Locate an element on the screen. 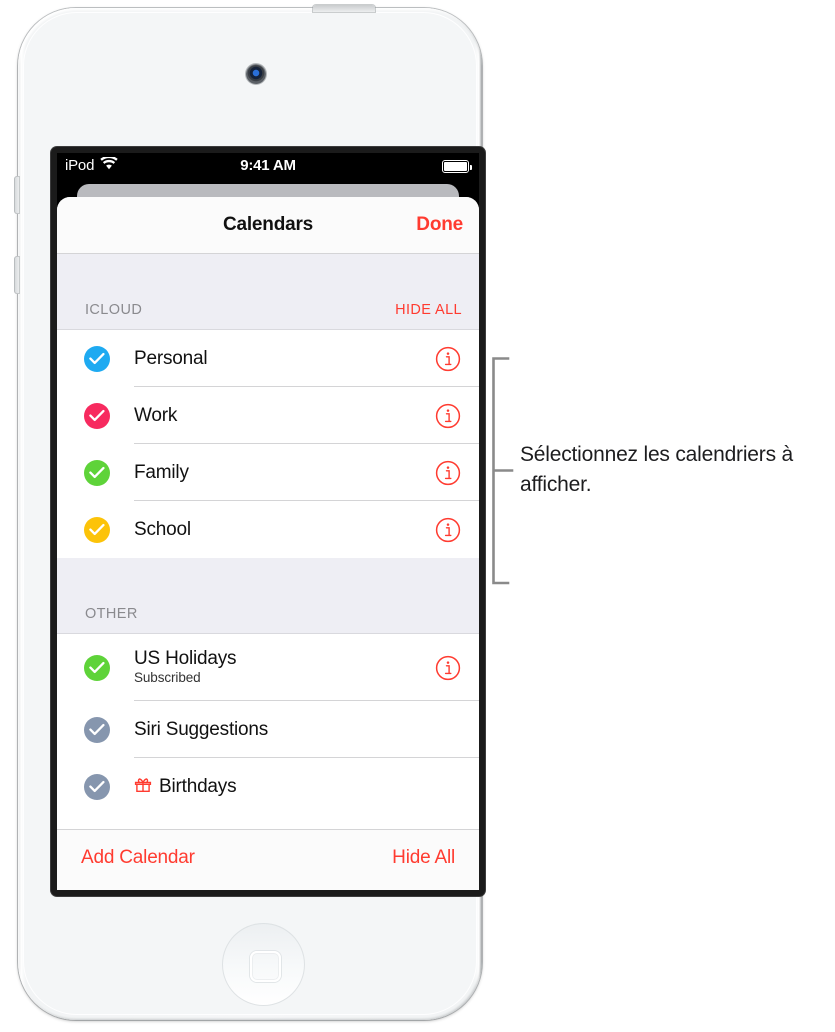 The height and width of the screenshot is (1032, 835). table-row: School is located at coordinates (268, 529).